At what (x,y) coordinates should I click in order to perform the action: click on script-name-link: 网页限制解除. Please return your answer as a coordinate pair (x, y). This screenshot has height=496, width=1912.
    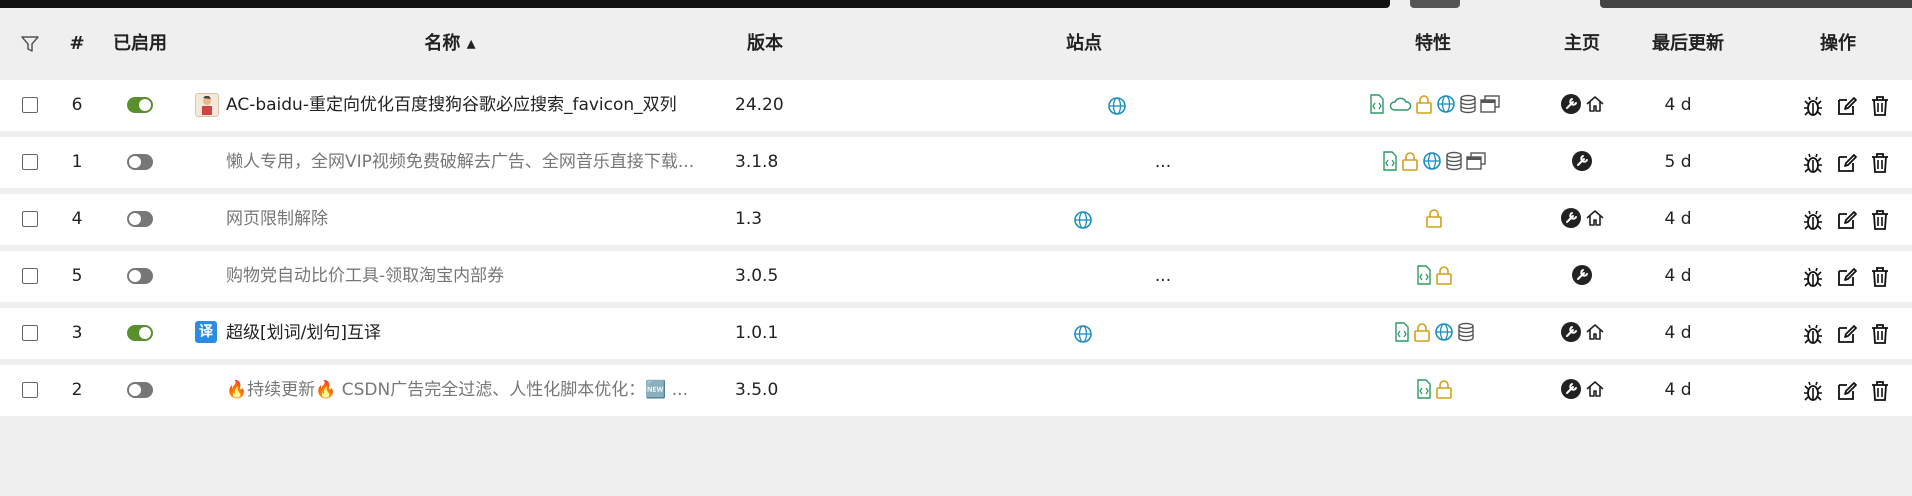
    Looking at the image, I should click on (476, 219).